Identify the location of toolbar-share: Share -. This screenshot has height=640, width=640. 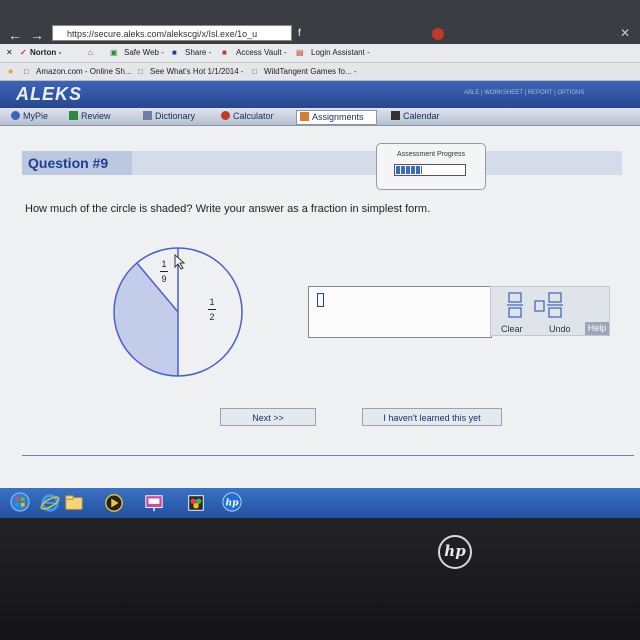
(198, 52).